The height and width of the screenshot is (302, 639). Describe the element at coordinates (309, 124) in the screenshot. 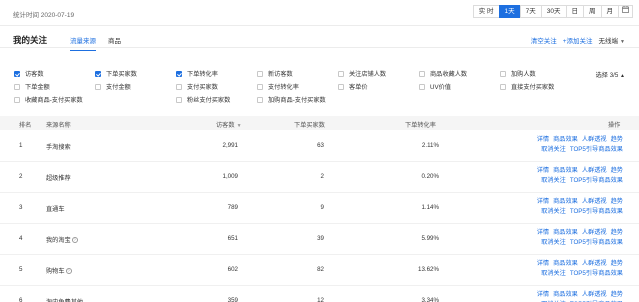

I see `col-buyers: 下单买家数` at that location.